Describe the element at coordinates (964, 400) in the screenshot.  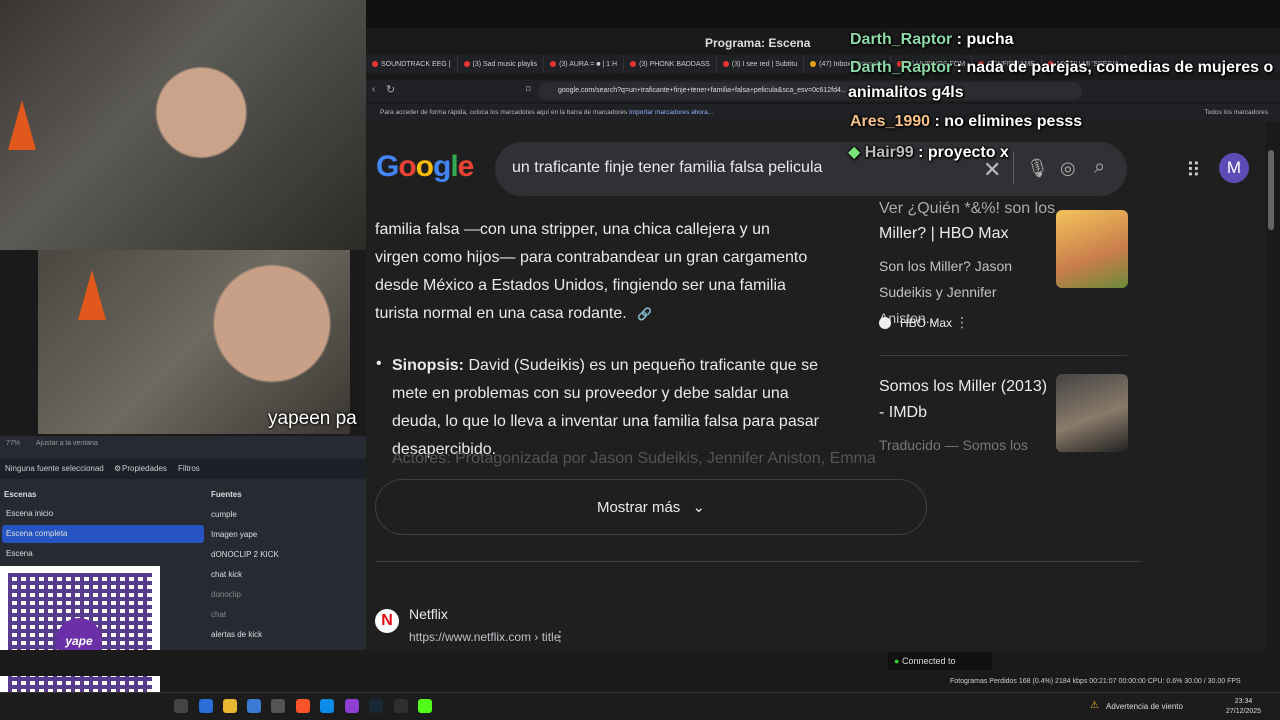
I see `side-result-2-title: Somos los Miller (2013) - IMDb` at that location.